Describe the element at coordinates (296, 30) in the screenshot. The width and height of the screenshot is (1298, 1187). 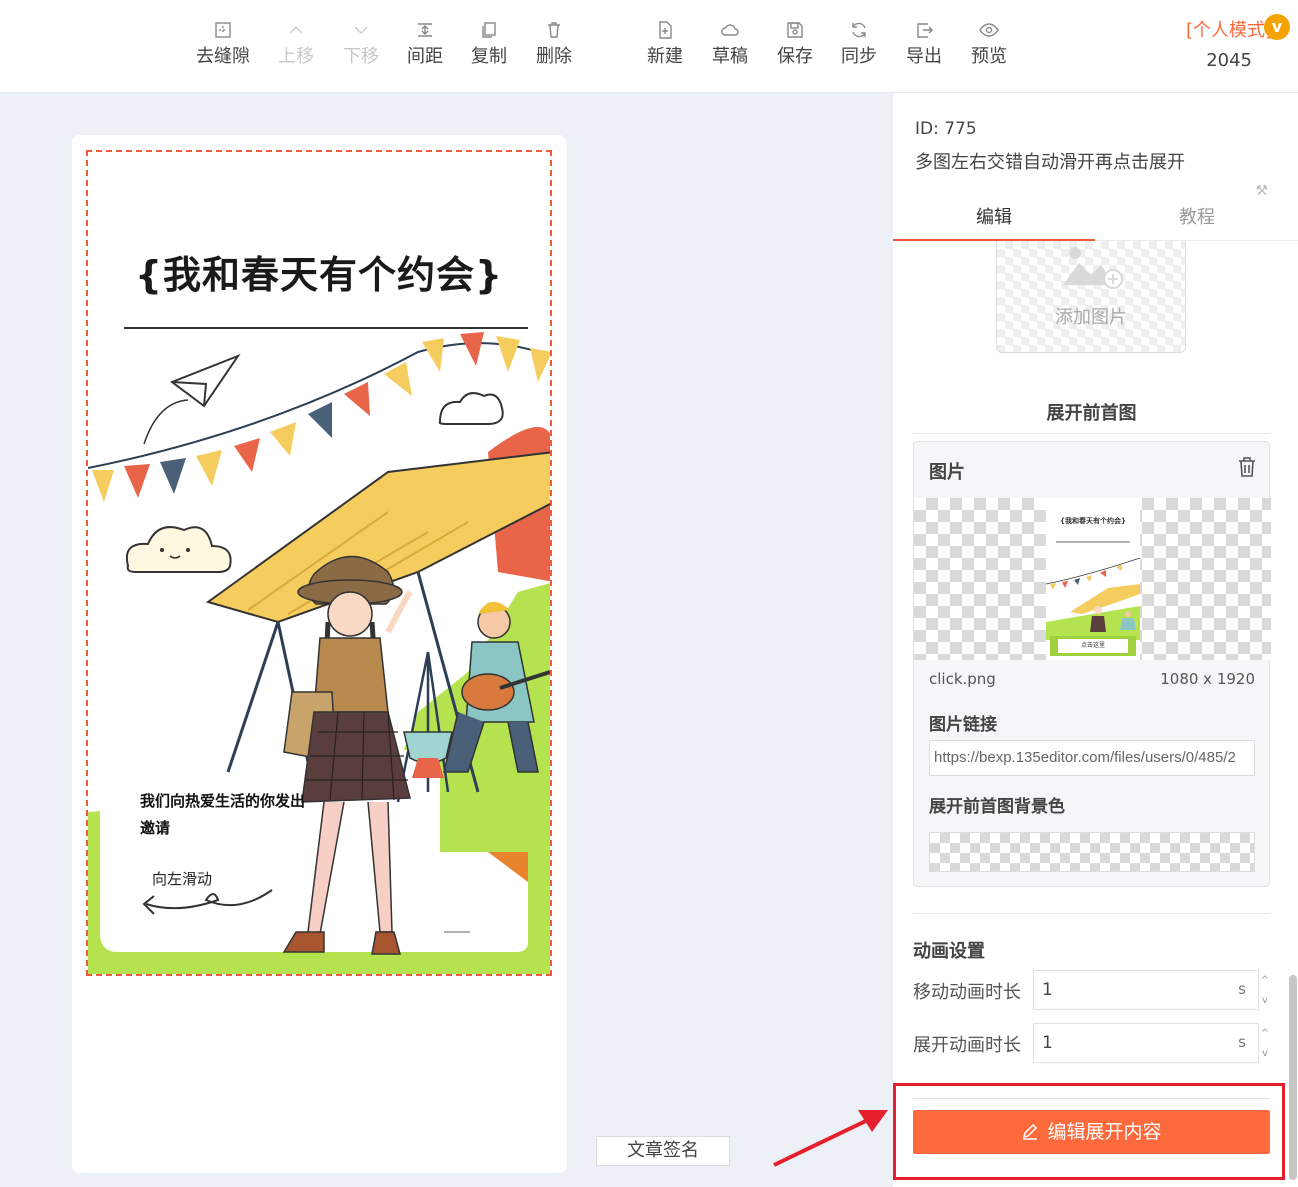
I see `chevron-up-icon` at that location.